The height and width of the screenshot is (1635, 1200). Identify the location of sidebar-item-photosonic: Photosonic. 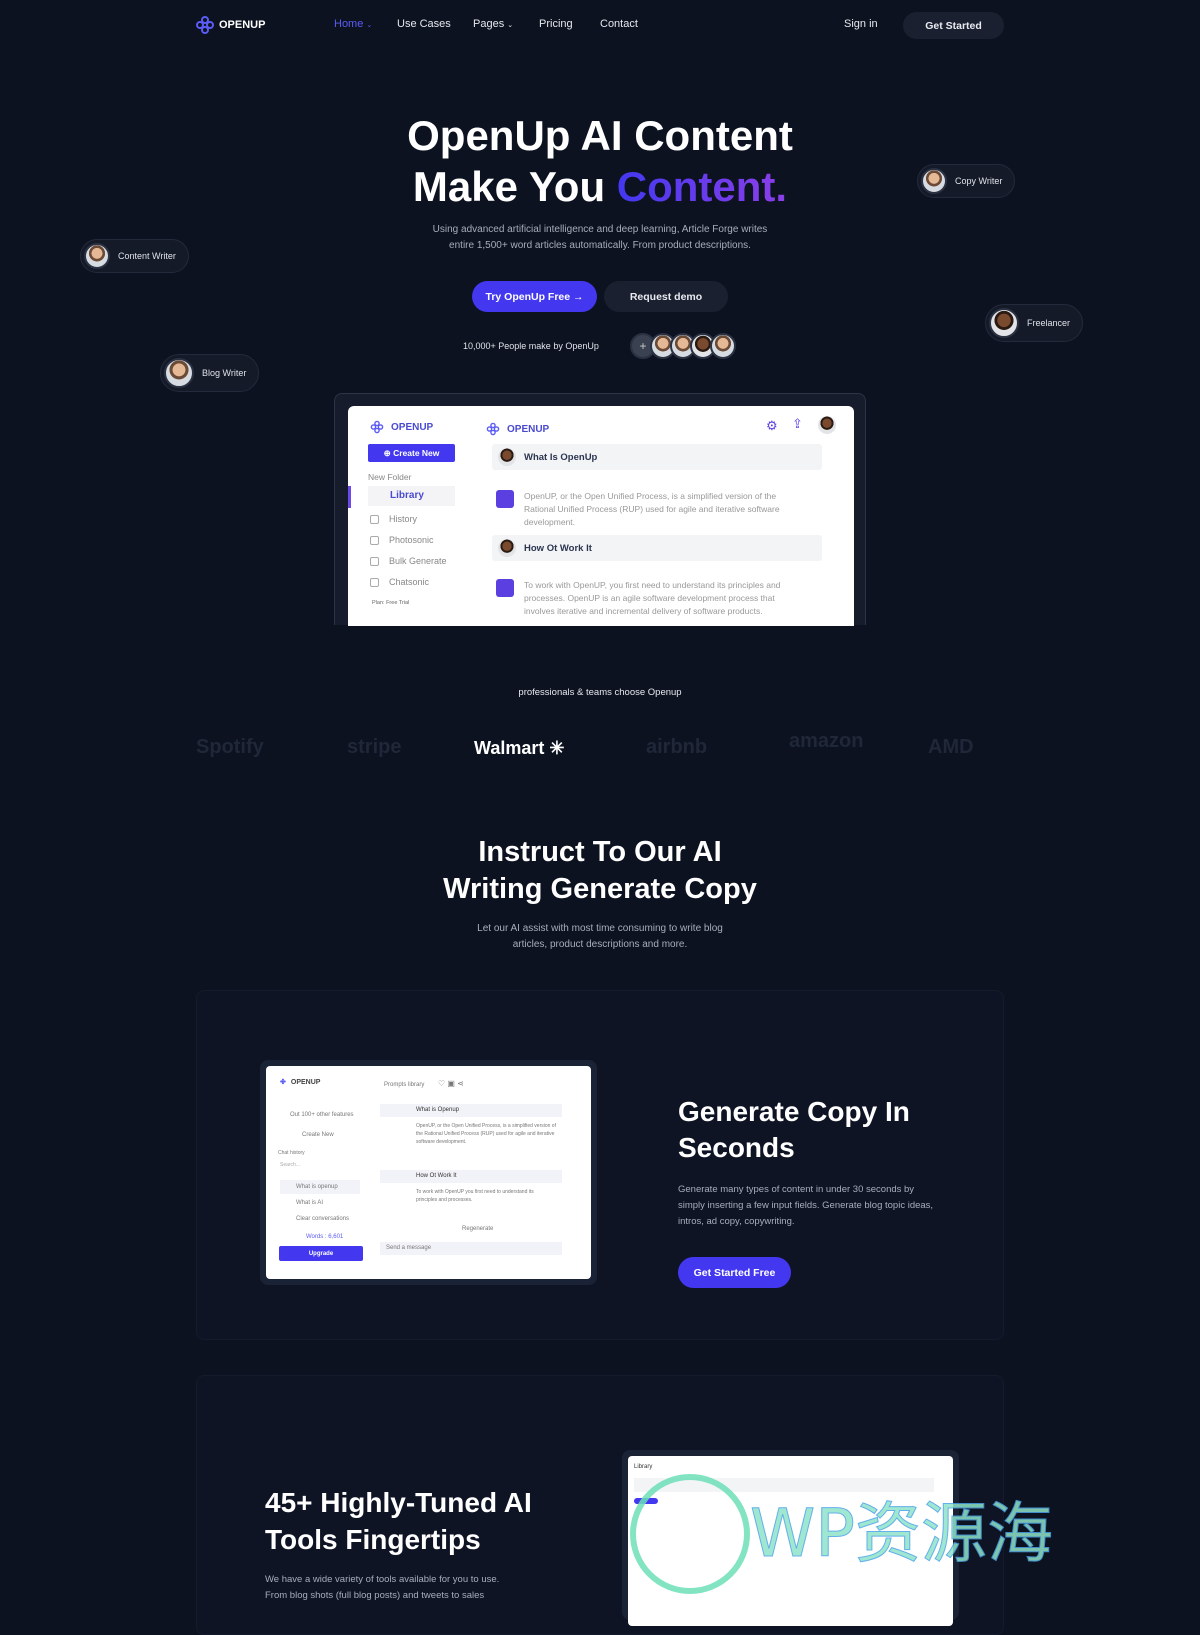
(402, 540).